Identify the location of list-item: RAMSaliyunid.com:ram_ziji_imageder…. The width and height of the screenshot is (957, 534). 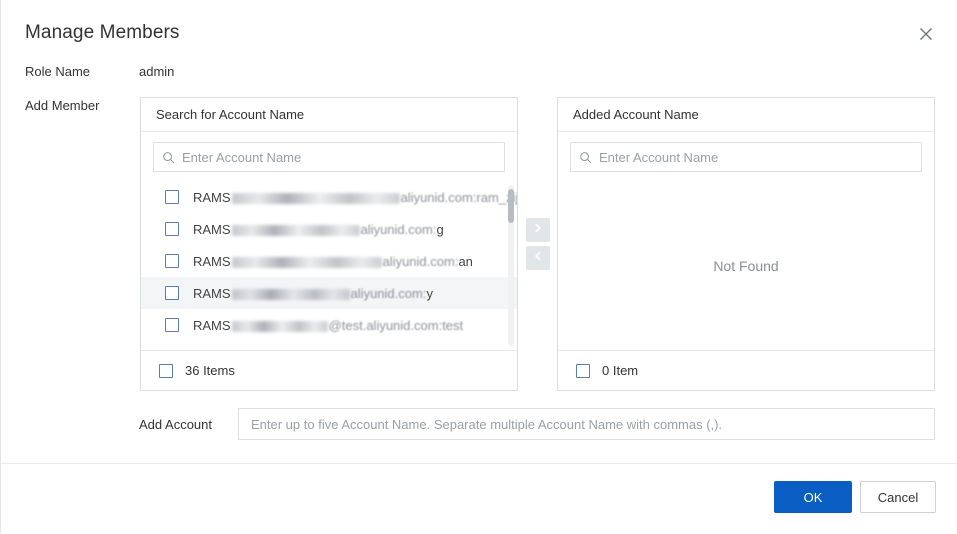
(329, 197).